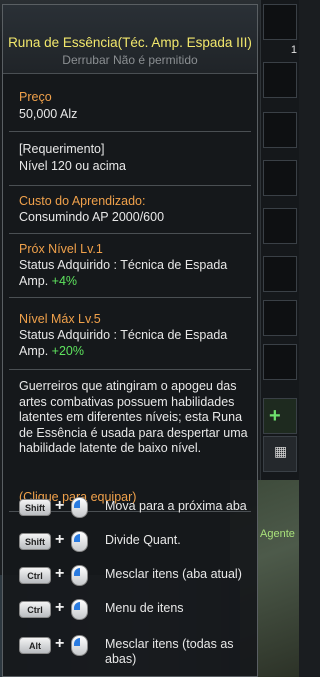 The width and height of the screenshot is (320, 677). What do you see at coordinates (48, 114) in the screenshot?
I see `price-value: 50,000 Alz` at bounding box center [48, 114].